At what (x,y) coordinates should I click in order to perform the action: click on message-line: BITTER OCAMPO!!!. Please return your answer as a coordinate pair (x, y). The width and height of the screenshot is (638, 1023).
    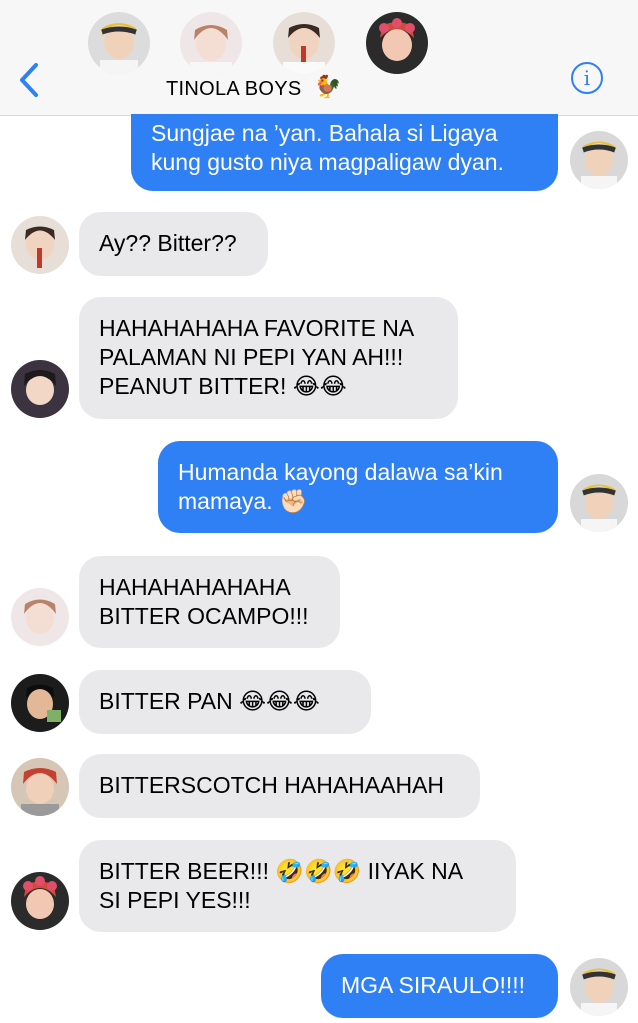
    Looking at the image, I should click on (204, 616).